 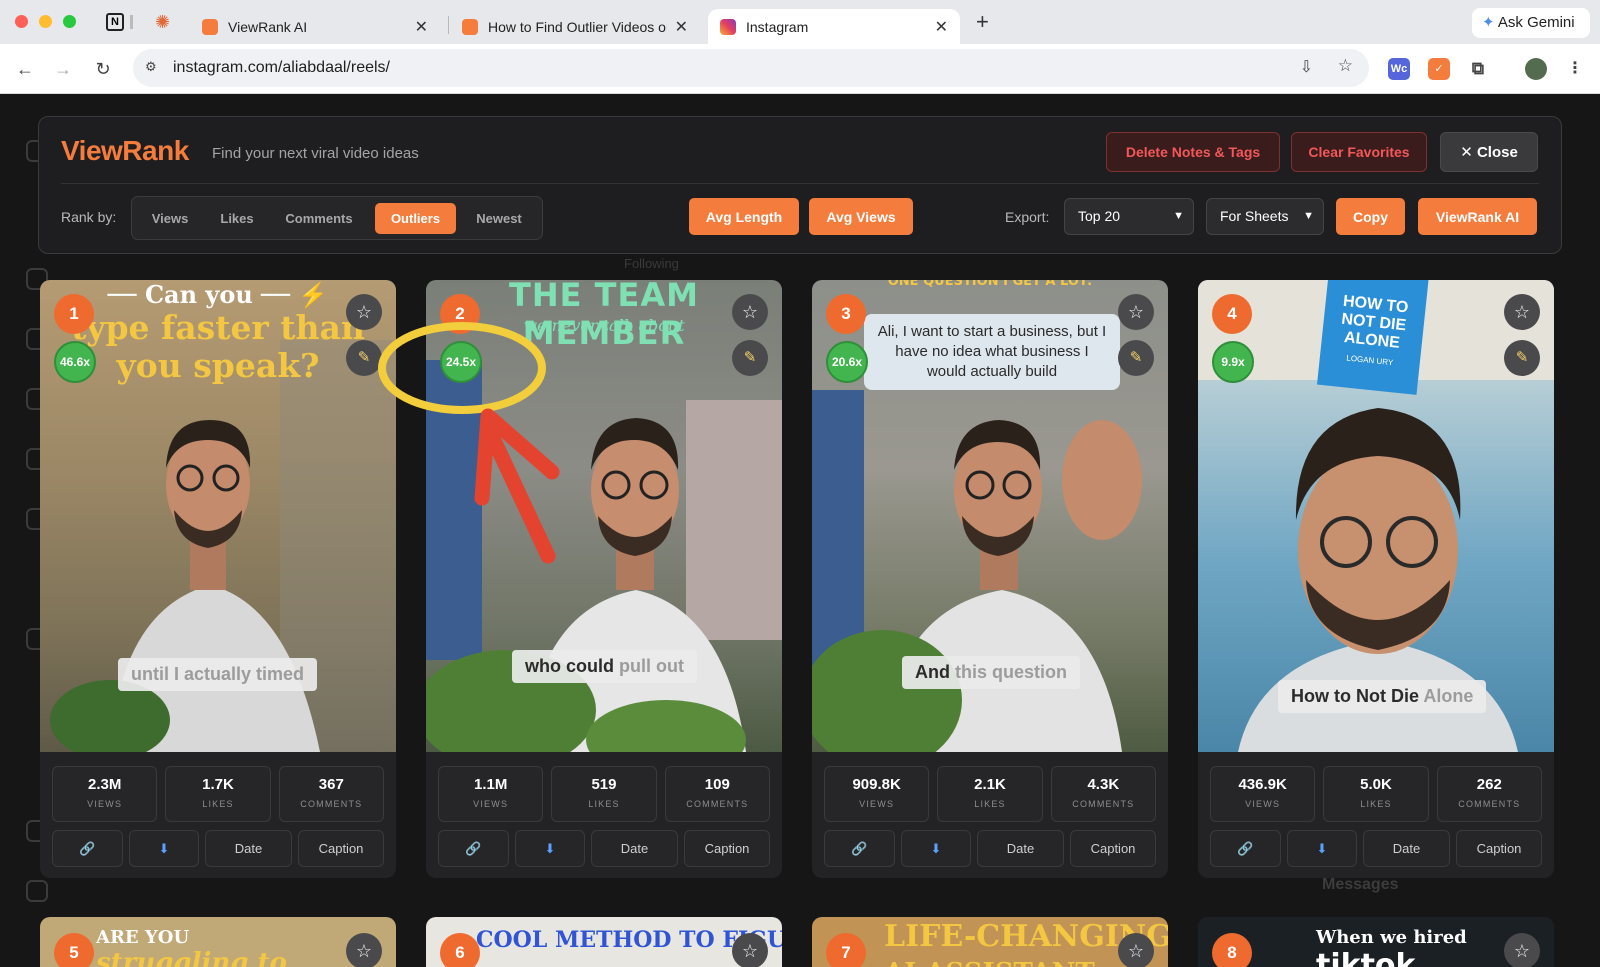 What do you see at coordinates (1439, 69) in the screenshot?
I see `viewrank-extension-icon: ✓` at bounding box center [1439, 69].